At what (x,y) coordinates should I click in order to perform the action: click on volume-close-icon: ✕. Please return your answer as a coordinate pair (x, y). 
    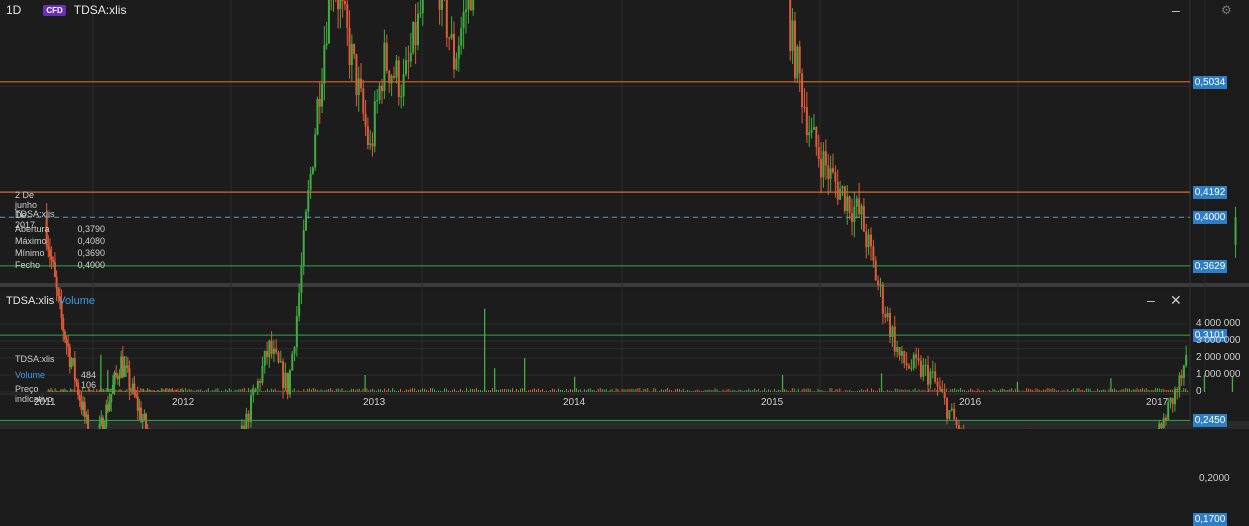
    Looking at the image, I should click on (1176, 300).